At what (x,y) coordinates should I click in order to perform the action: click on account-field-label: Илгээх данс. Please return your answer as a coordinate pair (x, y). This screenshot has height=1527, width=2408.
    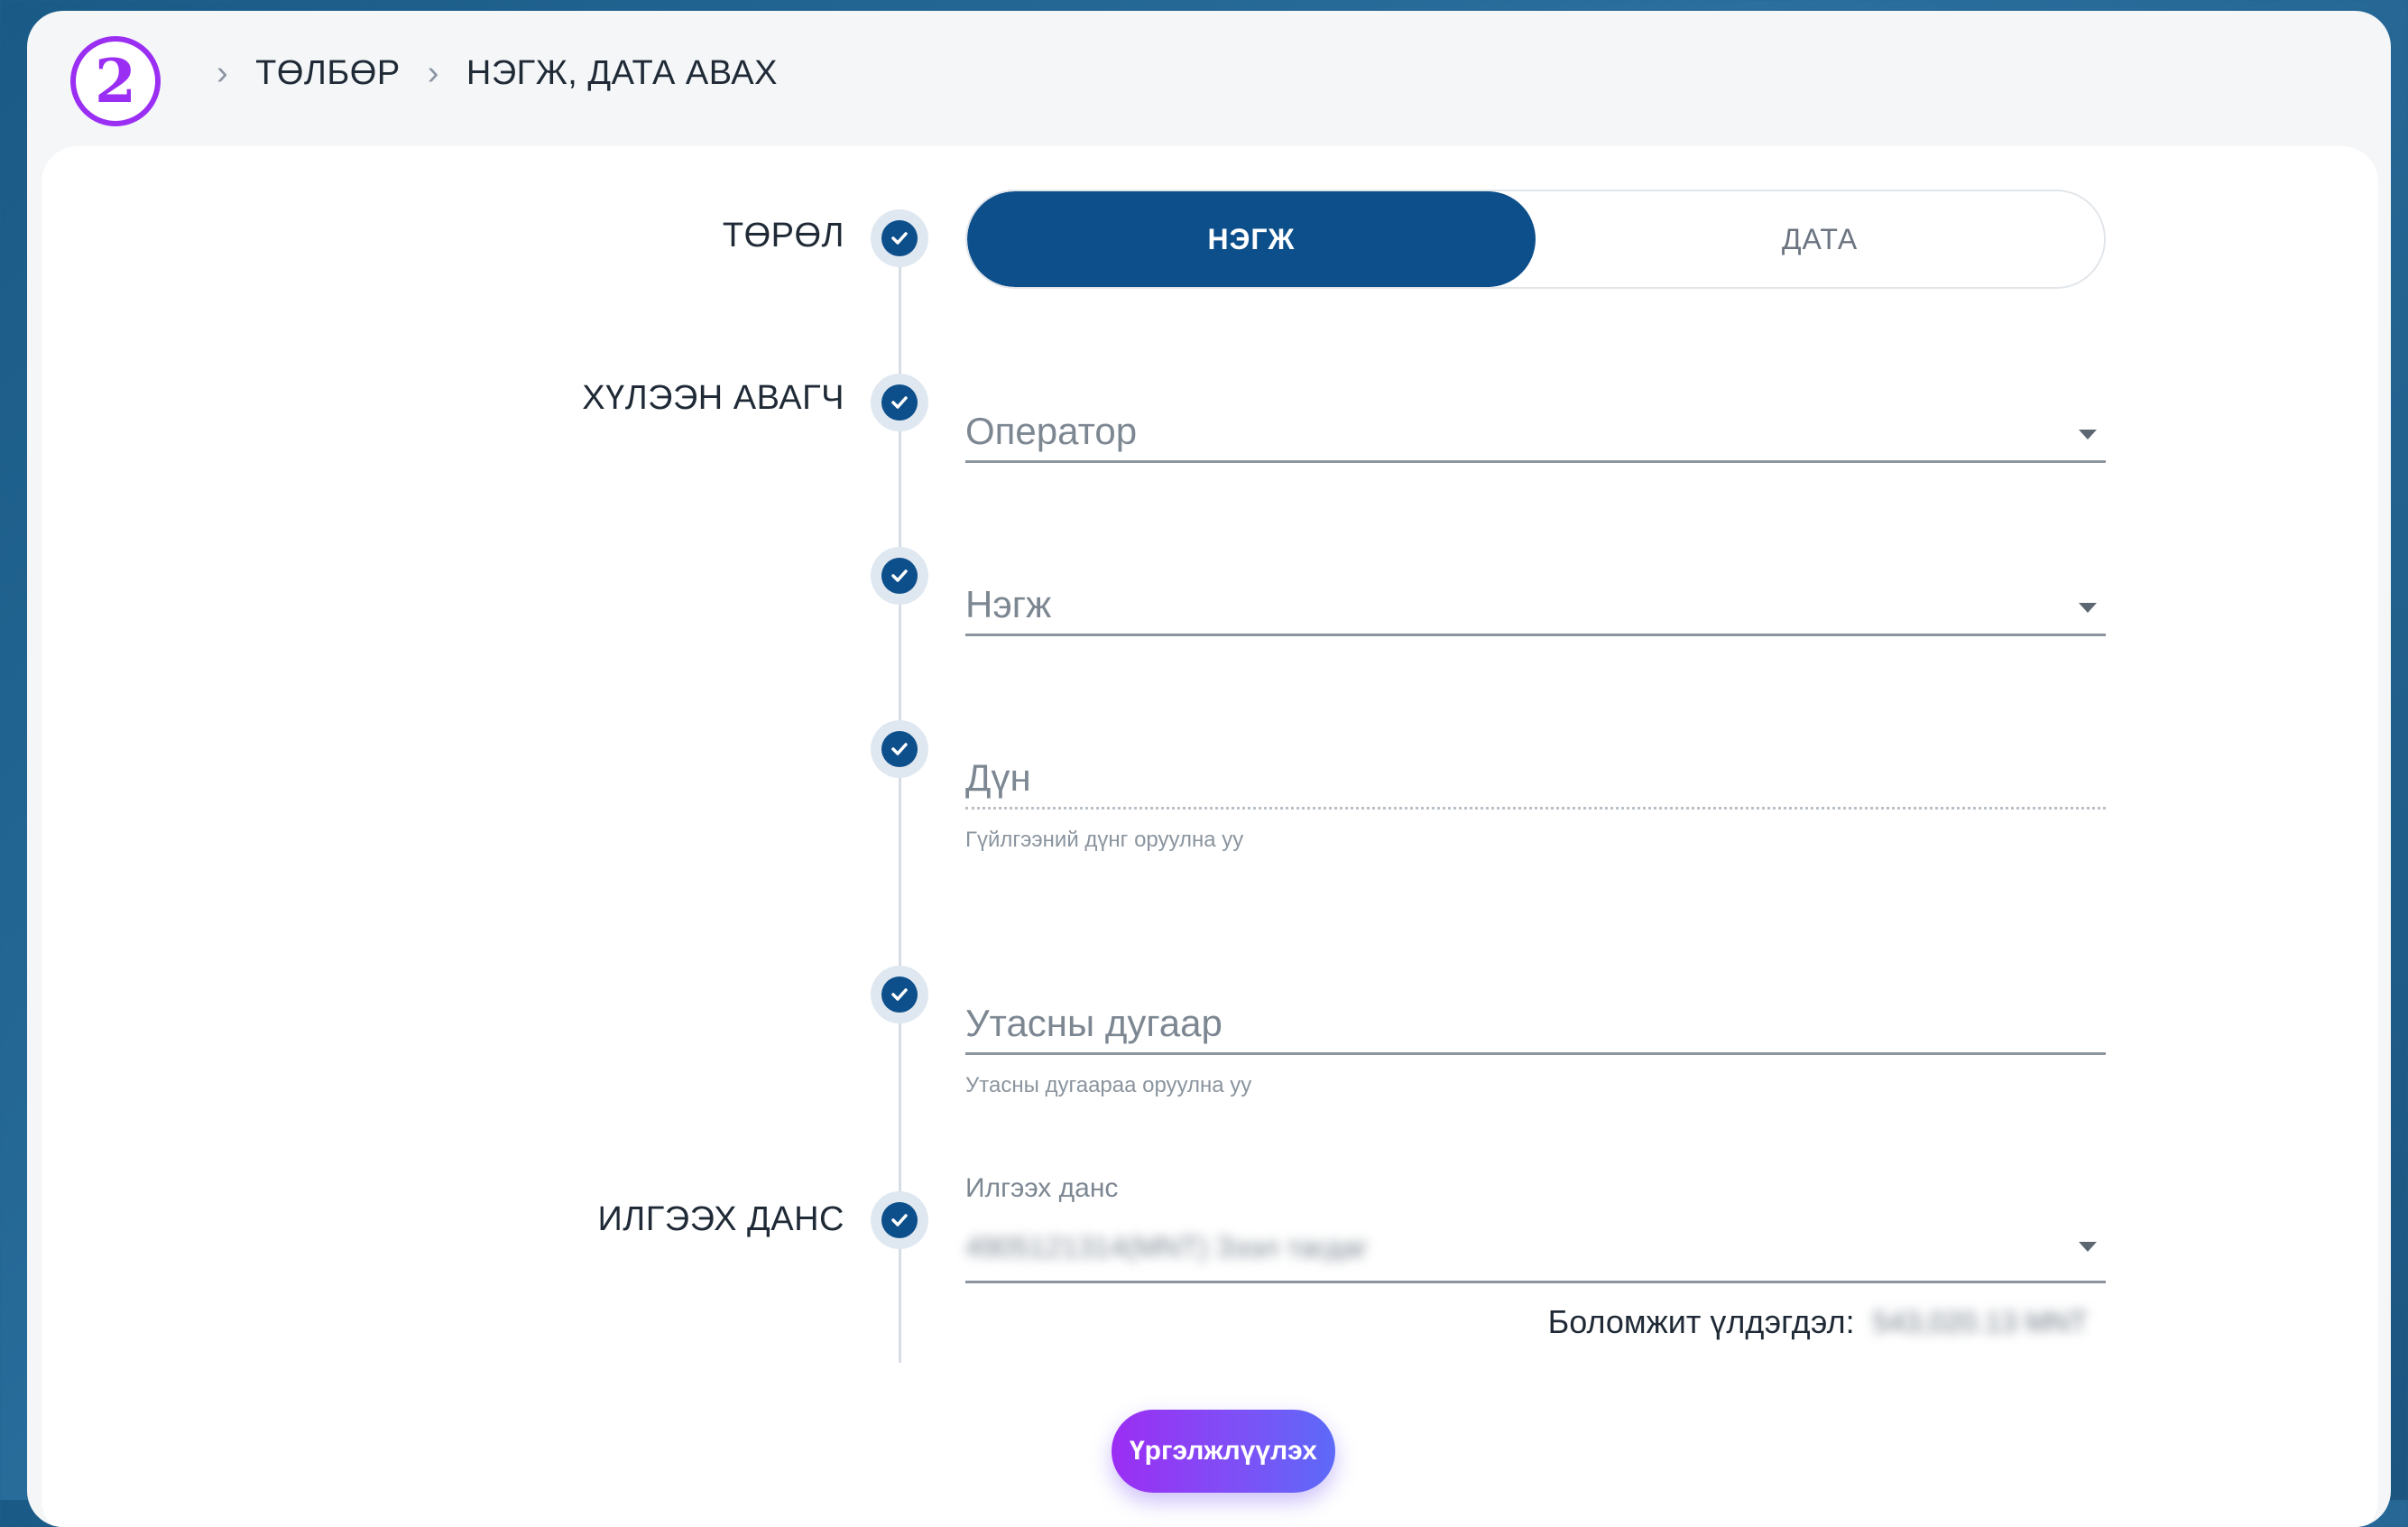
    Looking at the image, I should click on (1042, 1188).